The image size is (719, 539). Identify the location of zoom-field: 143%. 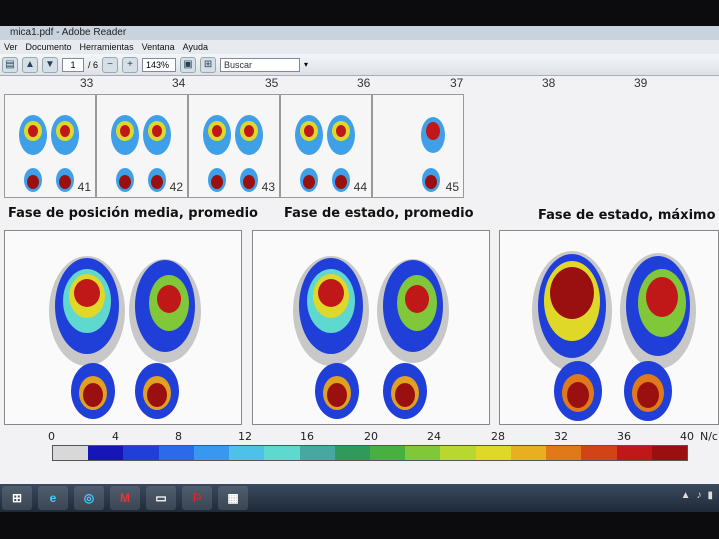
(159, 64).